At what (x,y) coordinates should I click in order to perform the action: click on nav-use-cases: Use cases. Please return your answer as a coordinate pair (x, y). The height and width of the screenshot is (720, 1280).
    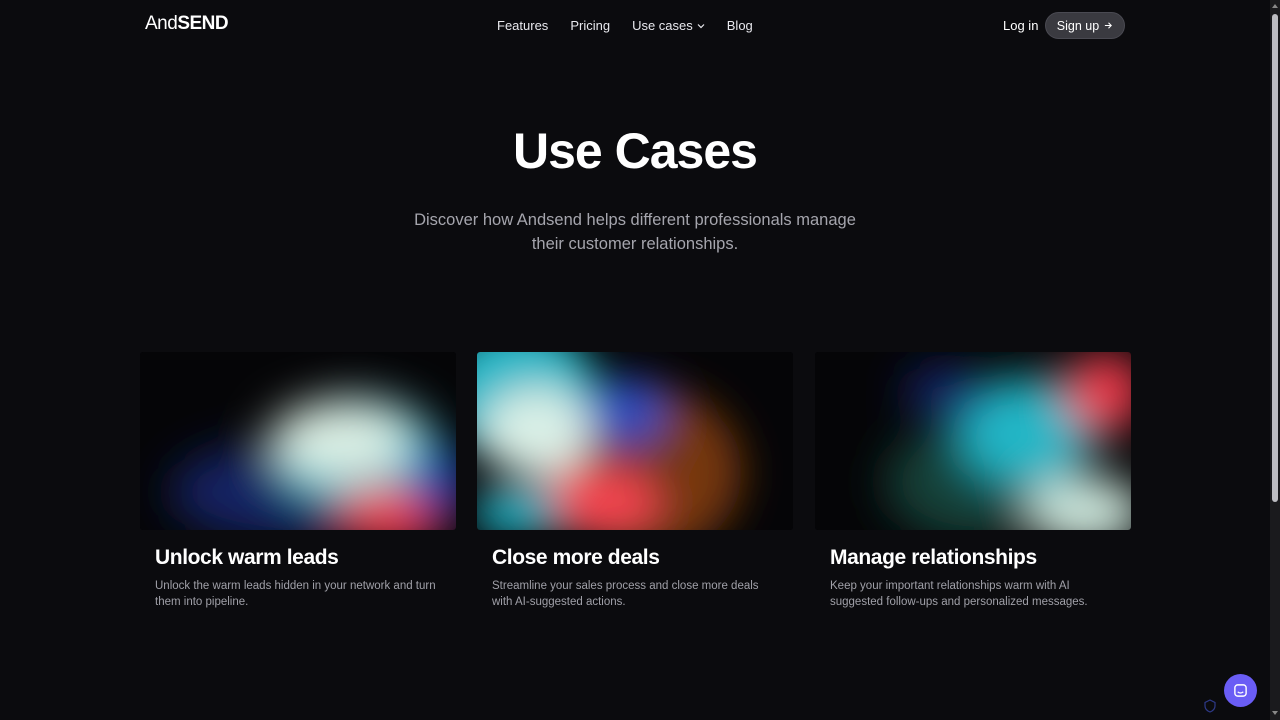
    Looking at the image, I should click on (668, 25).